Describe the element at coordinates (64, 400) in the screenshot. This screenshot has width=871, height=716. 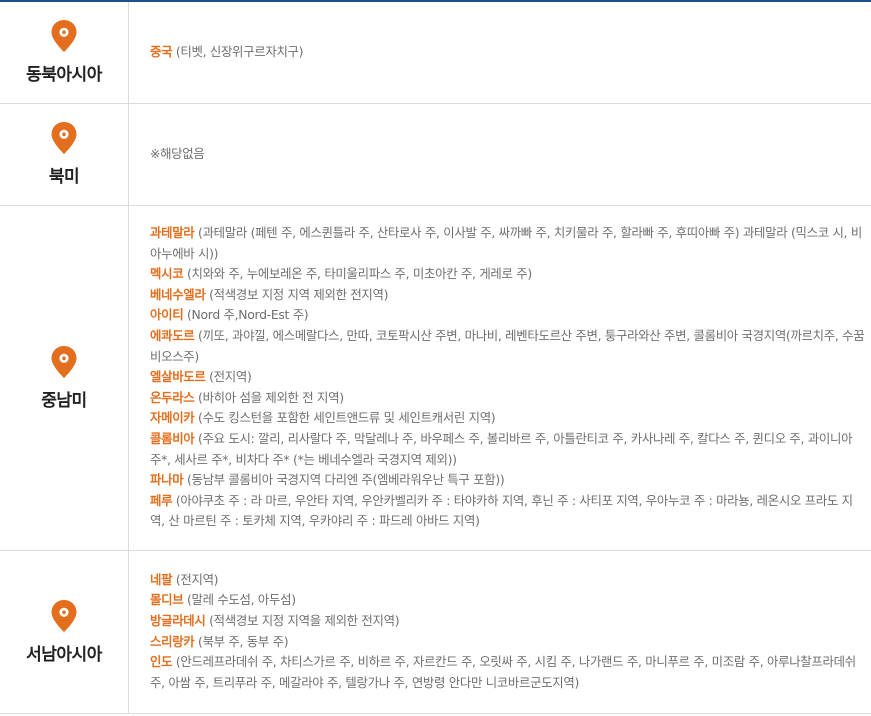
I see `region-name: 중남미` at that location.